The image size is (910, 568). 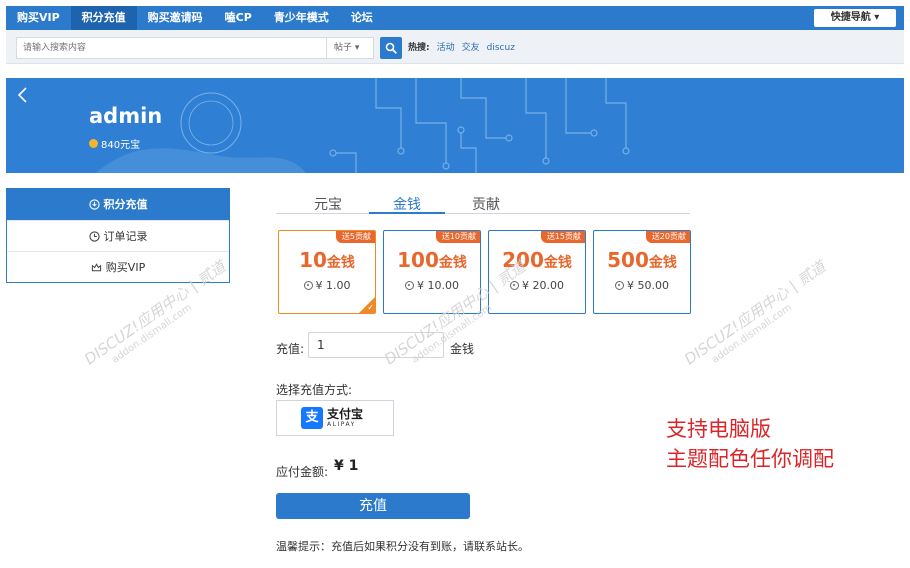 I want to click on sidebar-item-label: 购买VIP, so click(x=125, y=267).